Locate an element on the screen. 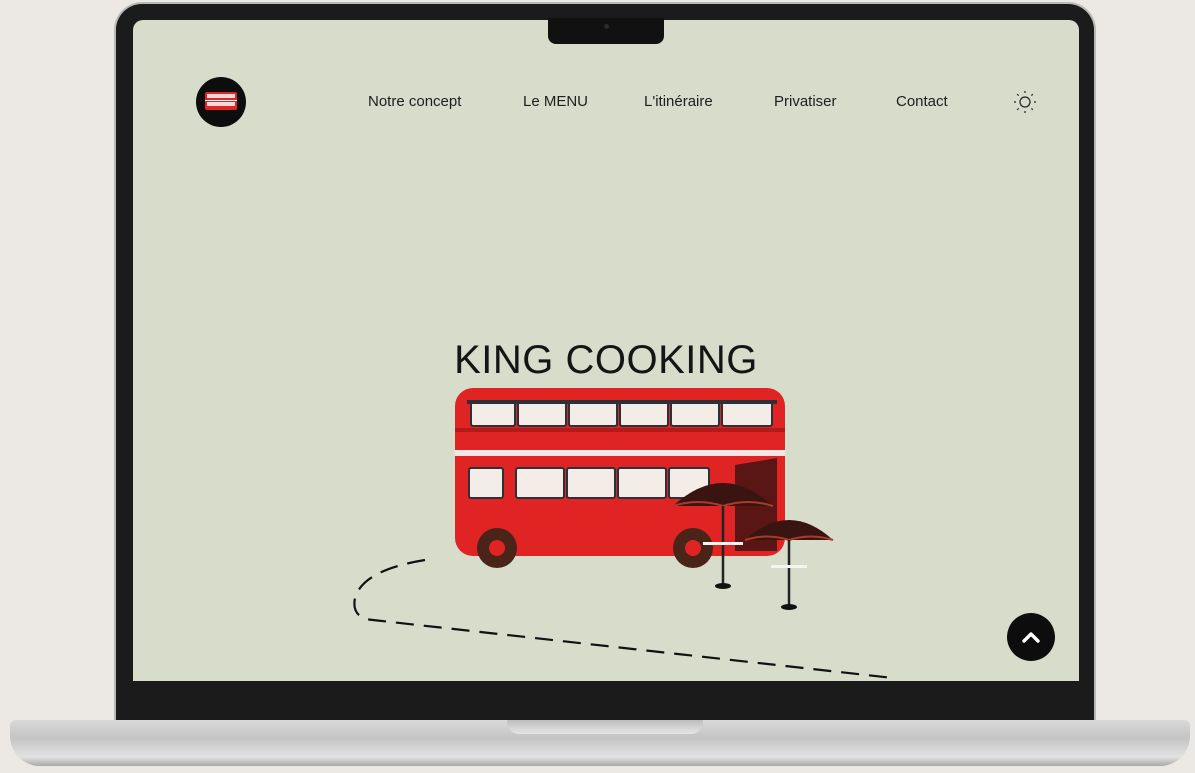  chevron-up-icon is located at coordinates (1031, 637).